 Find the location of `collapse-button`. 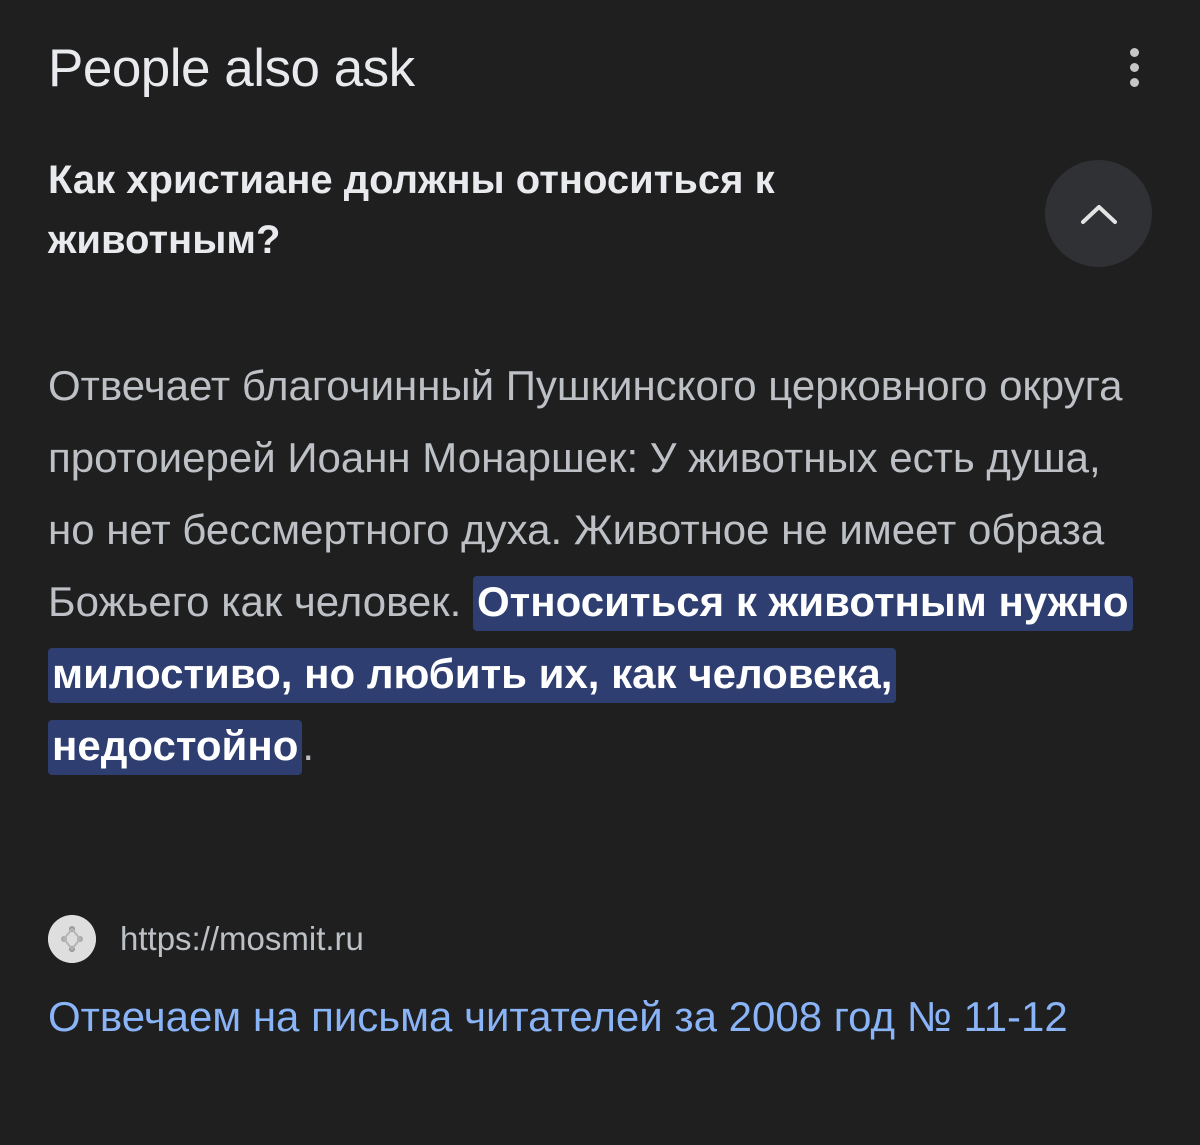

collapse-button is located at coordinates (1098, 213).